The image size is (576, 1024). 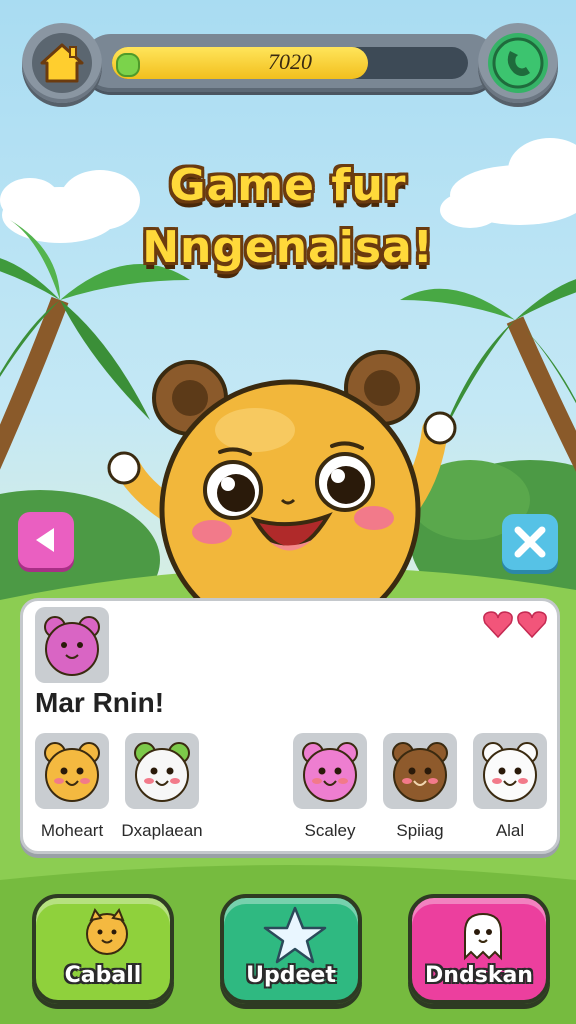 What do you see at coordinates (100, 702) in the screenshot?
I see `panel-heading: Mar Rnin!` at bounding box center [100, 702].